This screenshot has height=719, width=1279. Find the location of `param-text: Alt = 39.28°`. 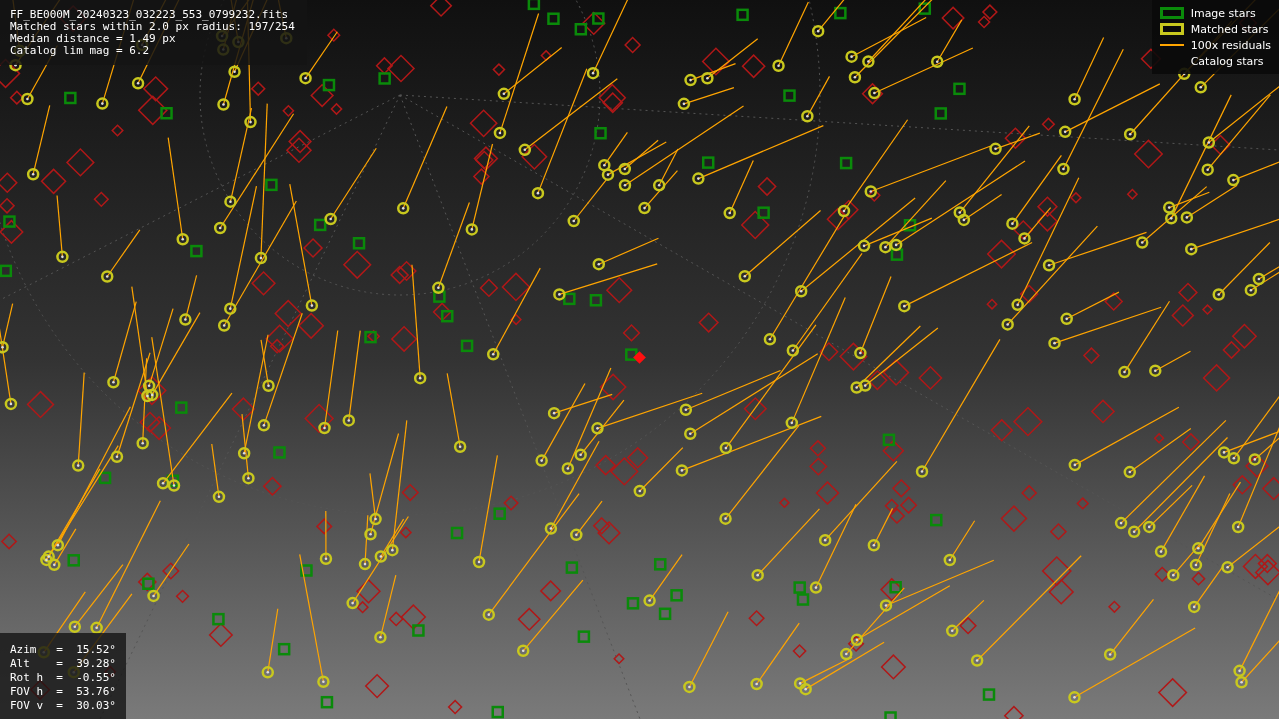

param-text: Alt = 39.28° is located at coordinates (63, 664).